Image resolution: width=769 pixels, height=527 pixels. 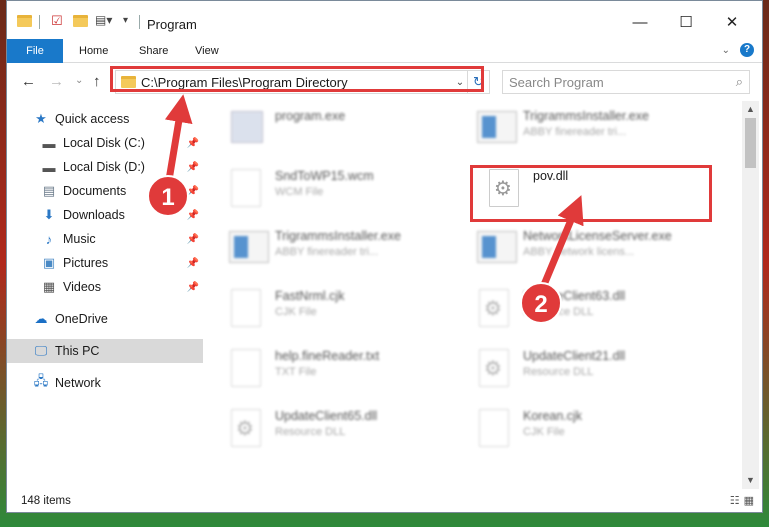 I want to click on view-options-icon: ▤▾, so click(x=103, y=20).